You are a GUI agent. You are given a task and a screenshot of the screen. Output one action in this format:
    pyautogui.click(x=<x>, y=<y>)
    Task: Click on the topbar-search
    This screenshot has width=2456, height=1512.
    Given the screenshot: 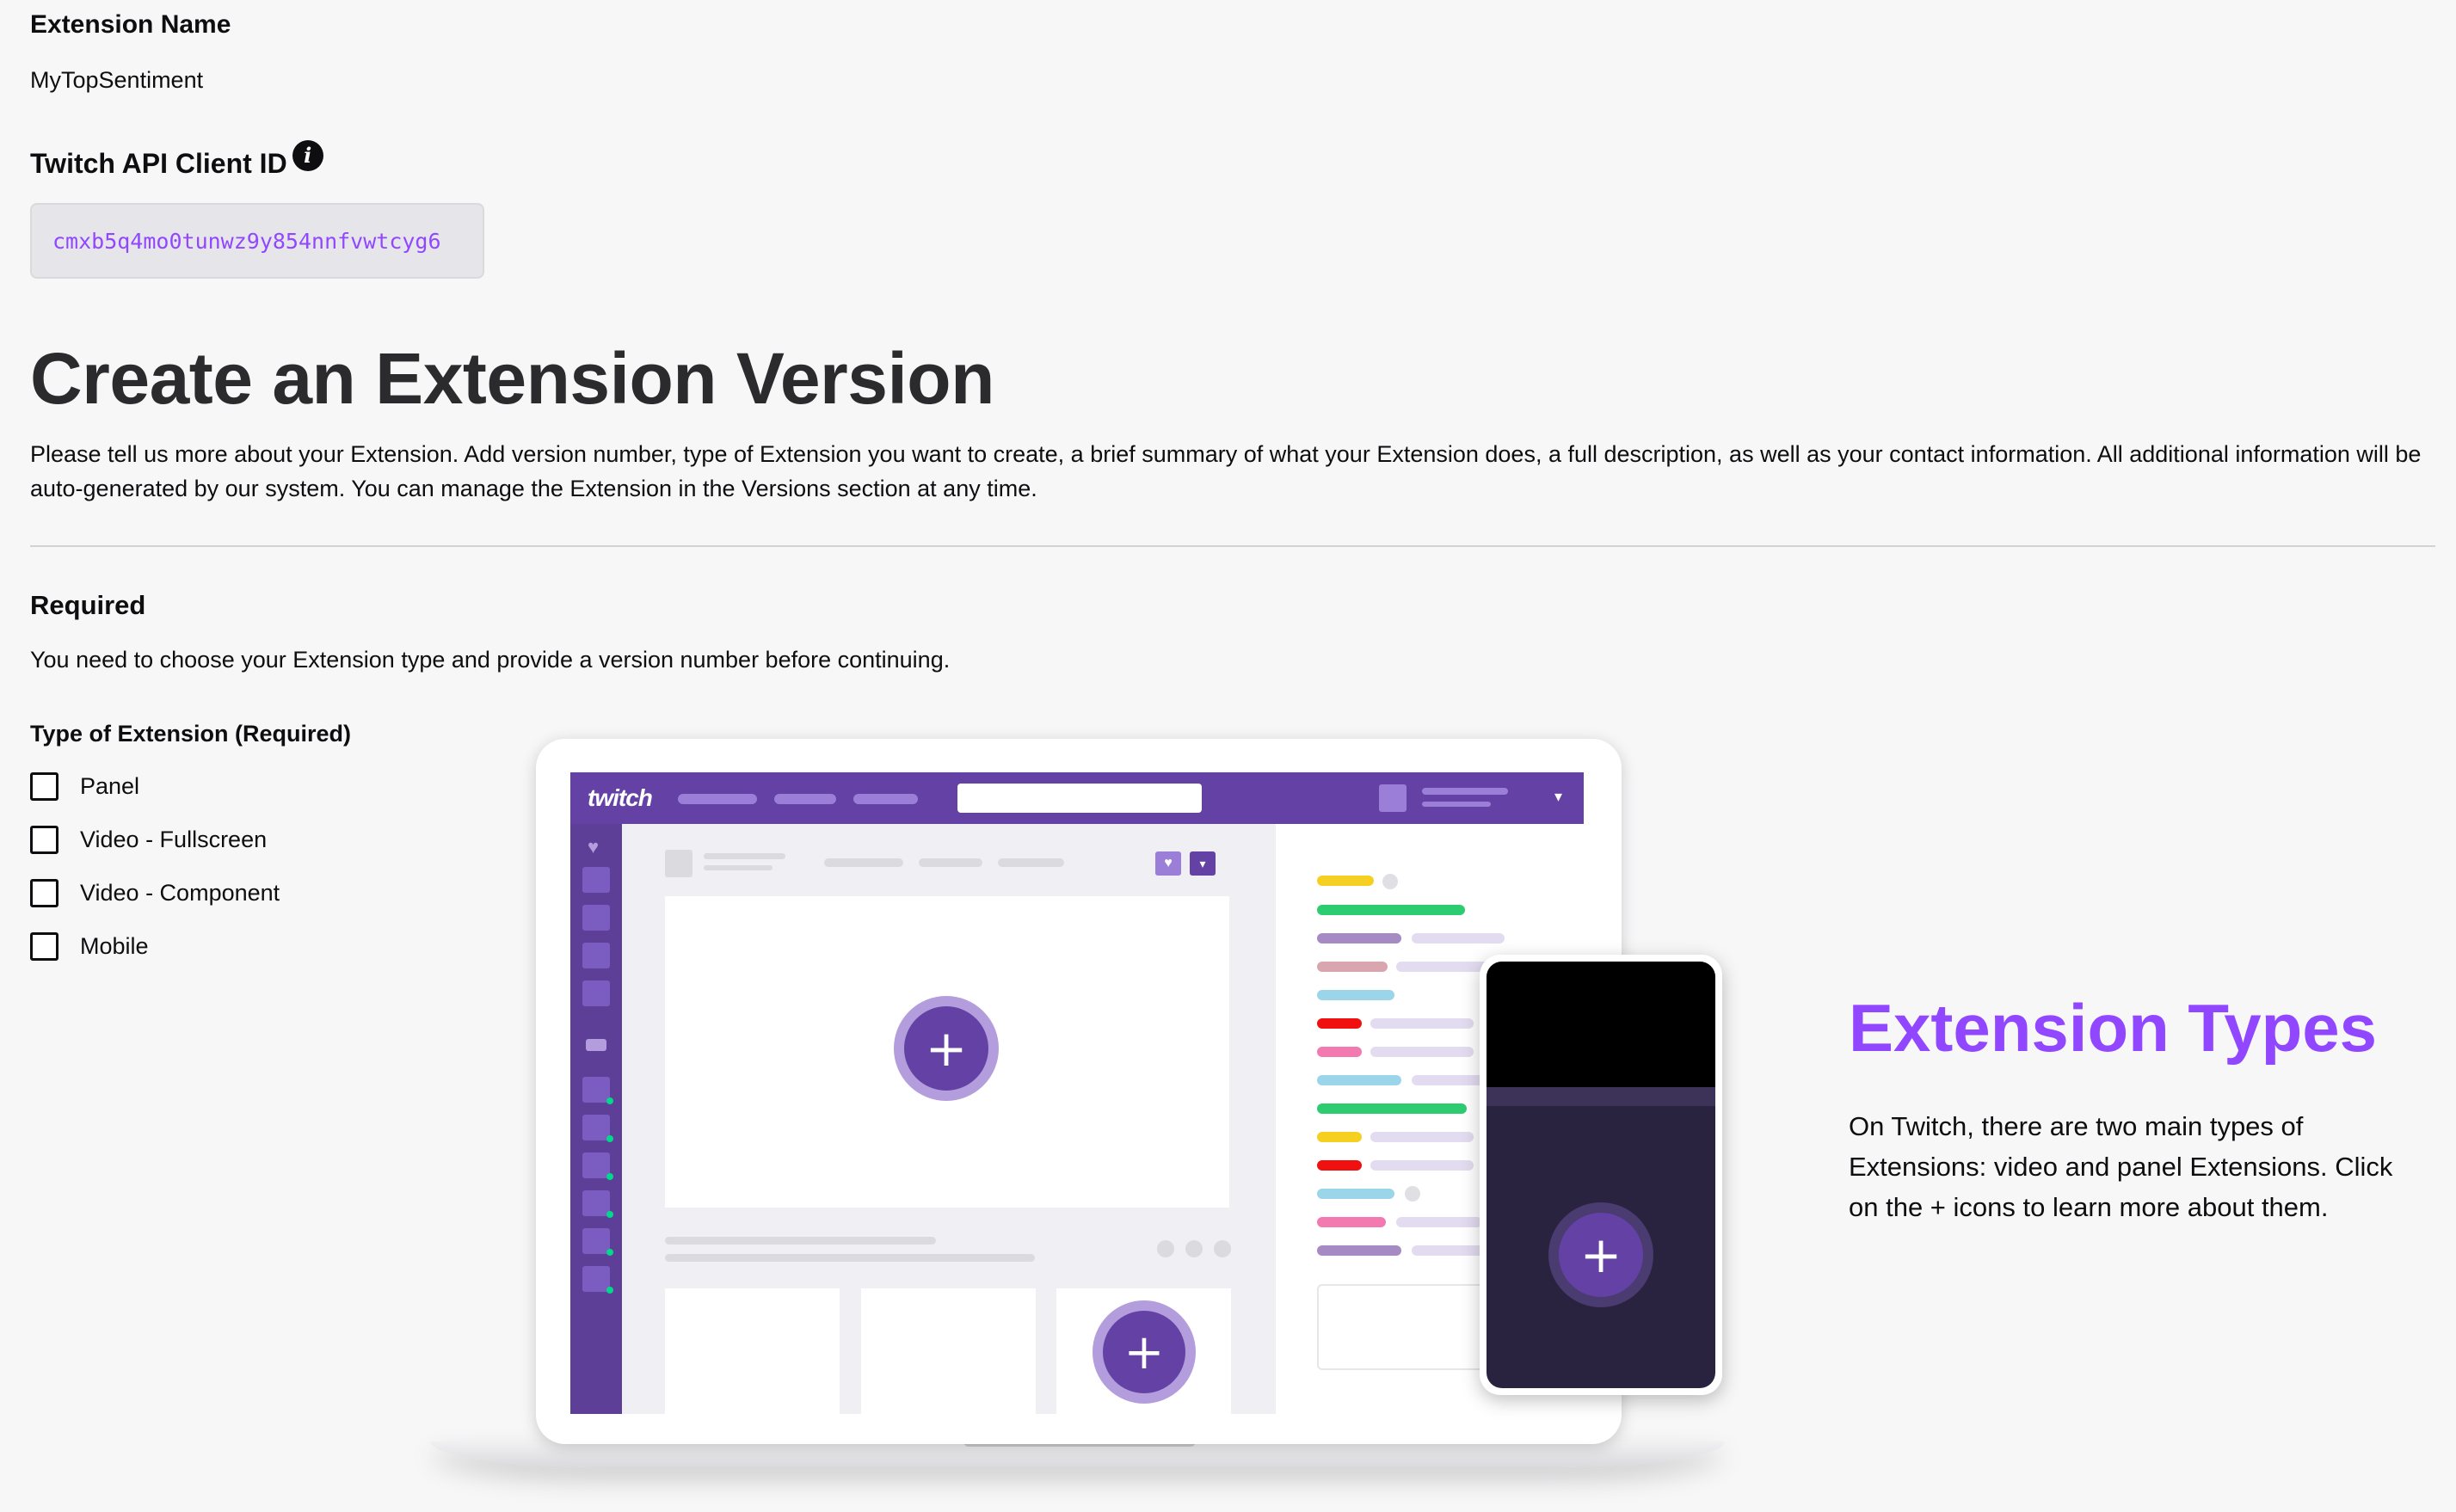 What is the action you would take?
    pyautogui.click(x=1079, y=799)
    